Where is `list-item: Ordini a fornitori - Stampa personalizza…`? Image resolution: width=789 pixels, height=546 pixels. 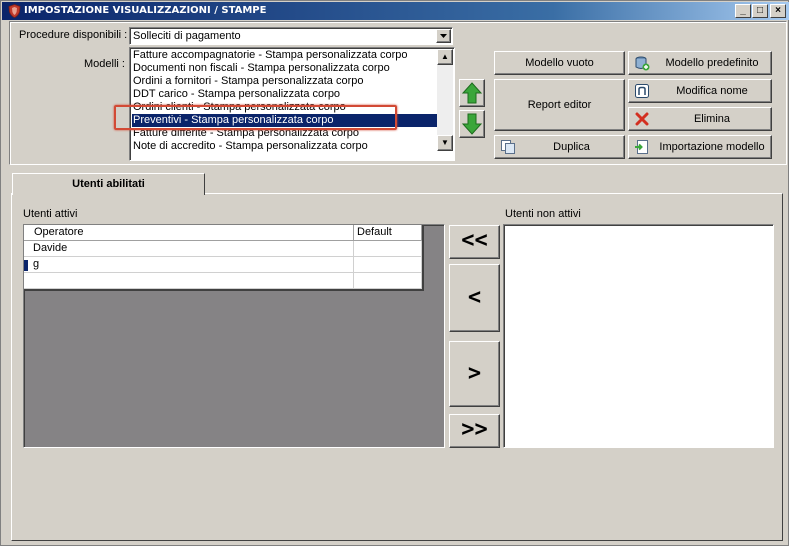
list-item: Ordini a fornitori - Stampa personalizza… is located at coordinates (285, 81).